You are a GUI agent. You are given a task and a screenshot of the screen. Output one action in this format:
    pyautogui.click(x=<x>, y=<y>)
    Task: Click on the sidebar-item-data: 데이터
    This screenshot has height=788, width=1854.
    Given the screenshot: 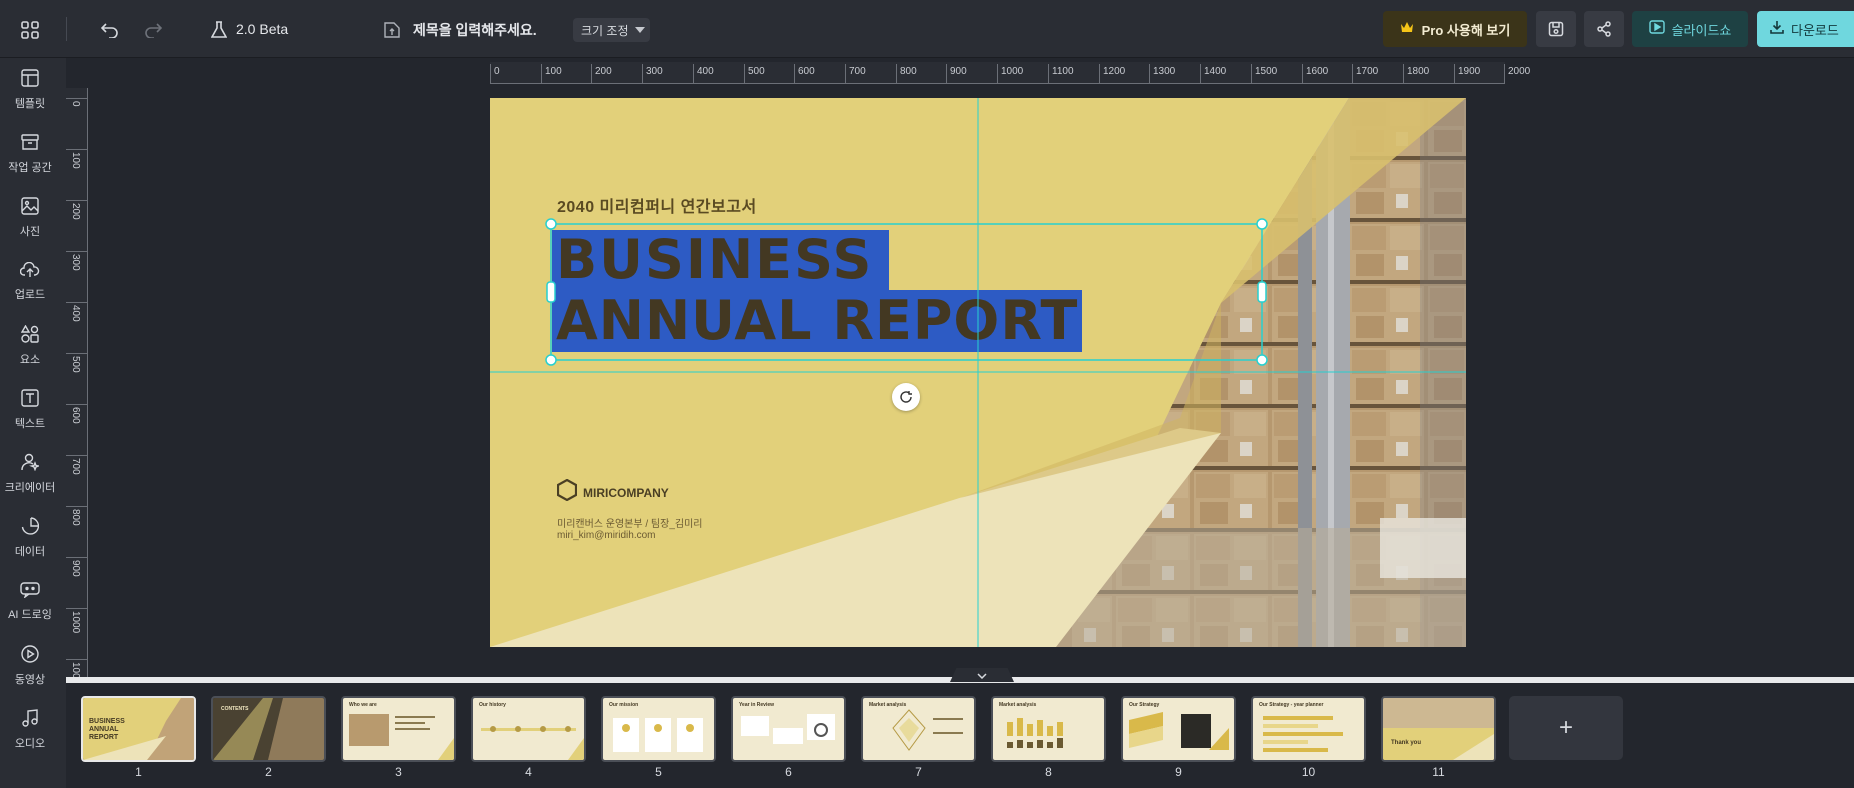 What is the action you would take?
    pyautogui.click(x=30, y=538)
    